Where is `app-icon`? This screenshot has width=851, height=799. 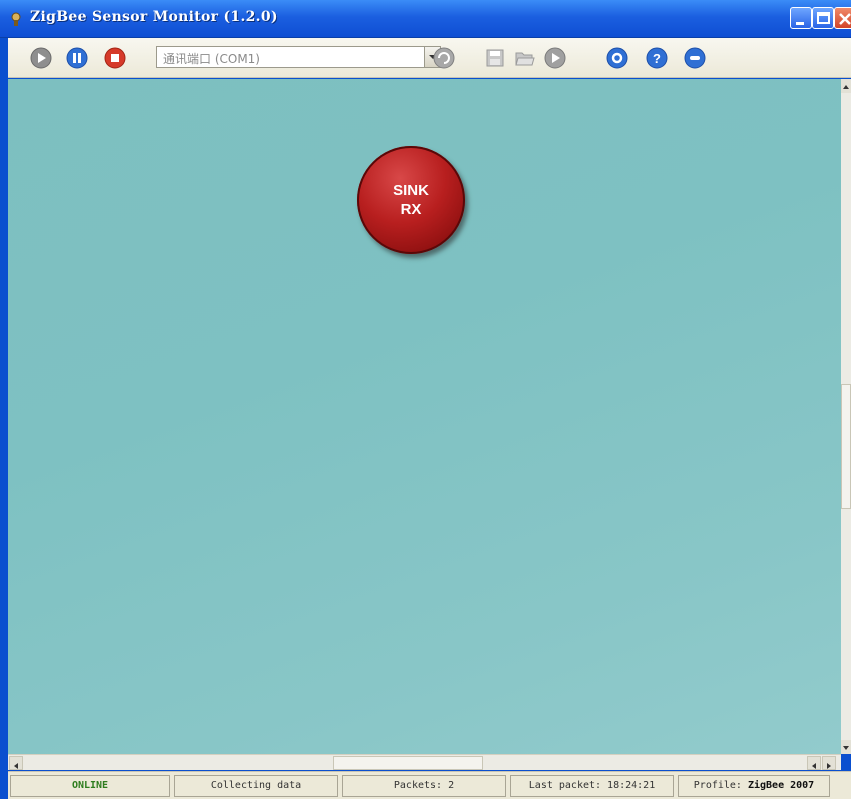
app-icon is located at coordinates (16, 19).